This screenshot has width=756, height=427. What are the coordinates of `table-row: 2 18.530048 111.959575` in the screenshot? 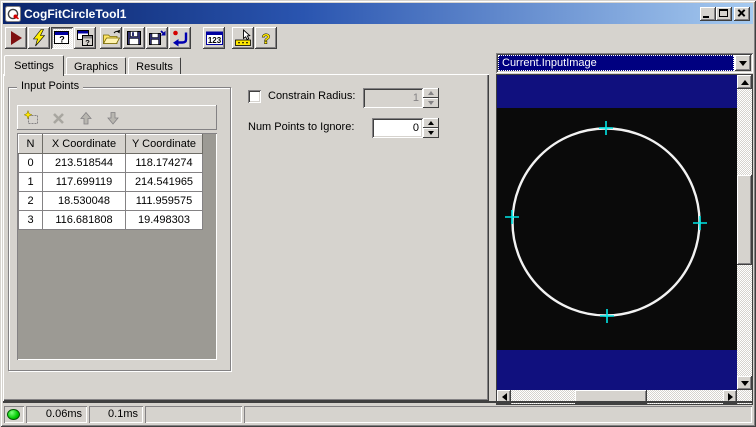 It's located at (110, 201).